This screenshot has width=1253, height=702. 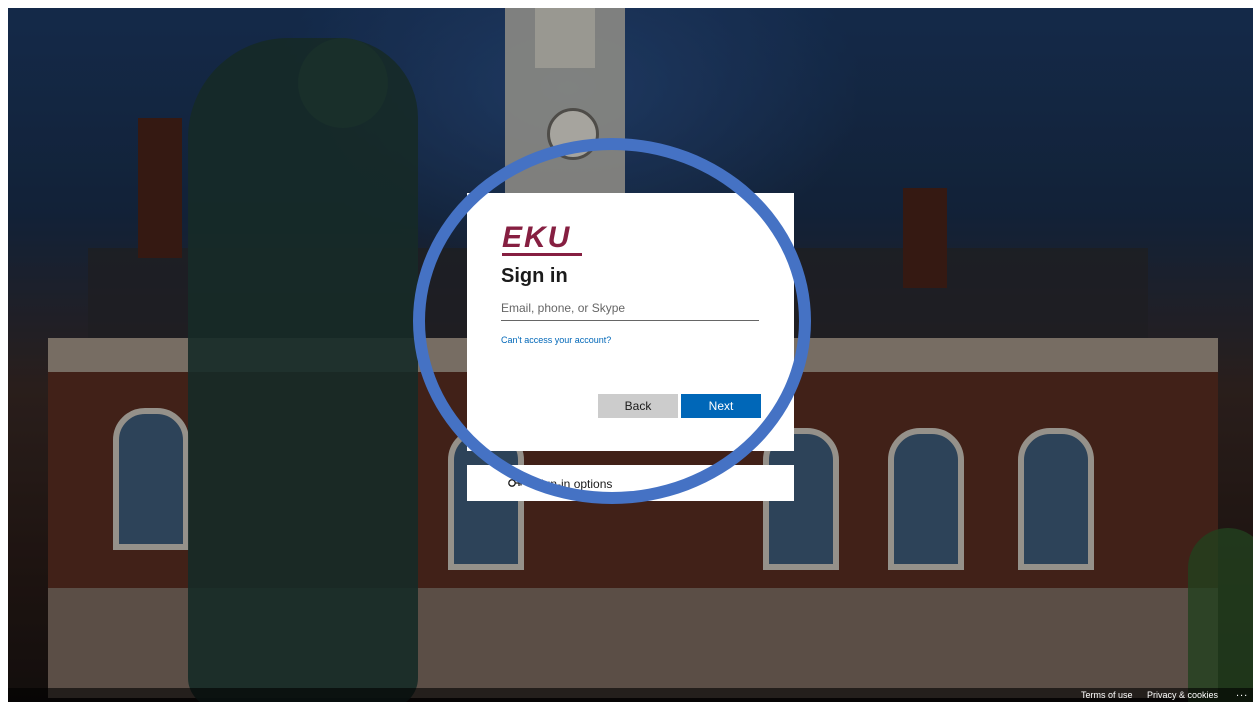 I want to click on privacy-cookies-link: Privacy & cookies, so click(x=1182, y=695).